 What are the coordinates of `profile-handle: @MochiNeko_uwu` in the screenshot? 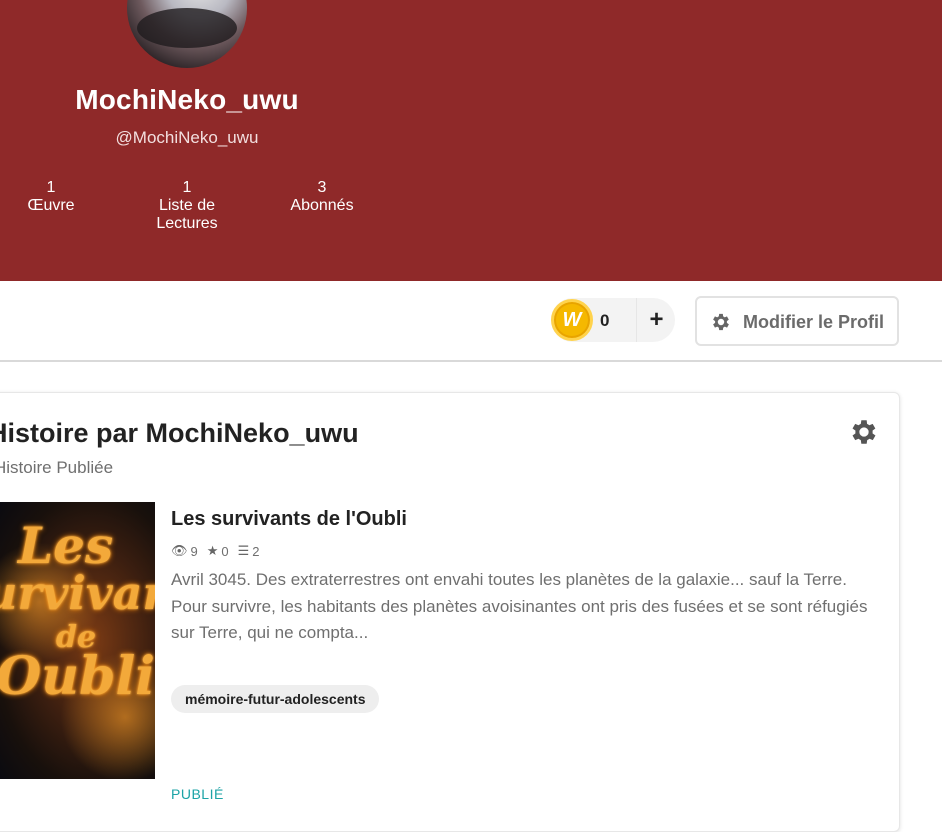 It's located at (187, 137).